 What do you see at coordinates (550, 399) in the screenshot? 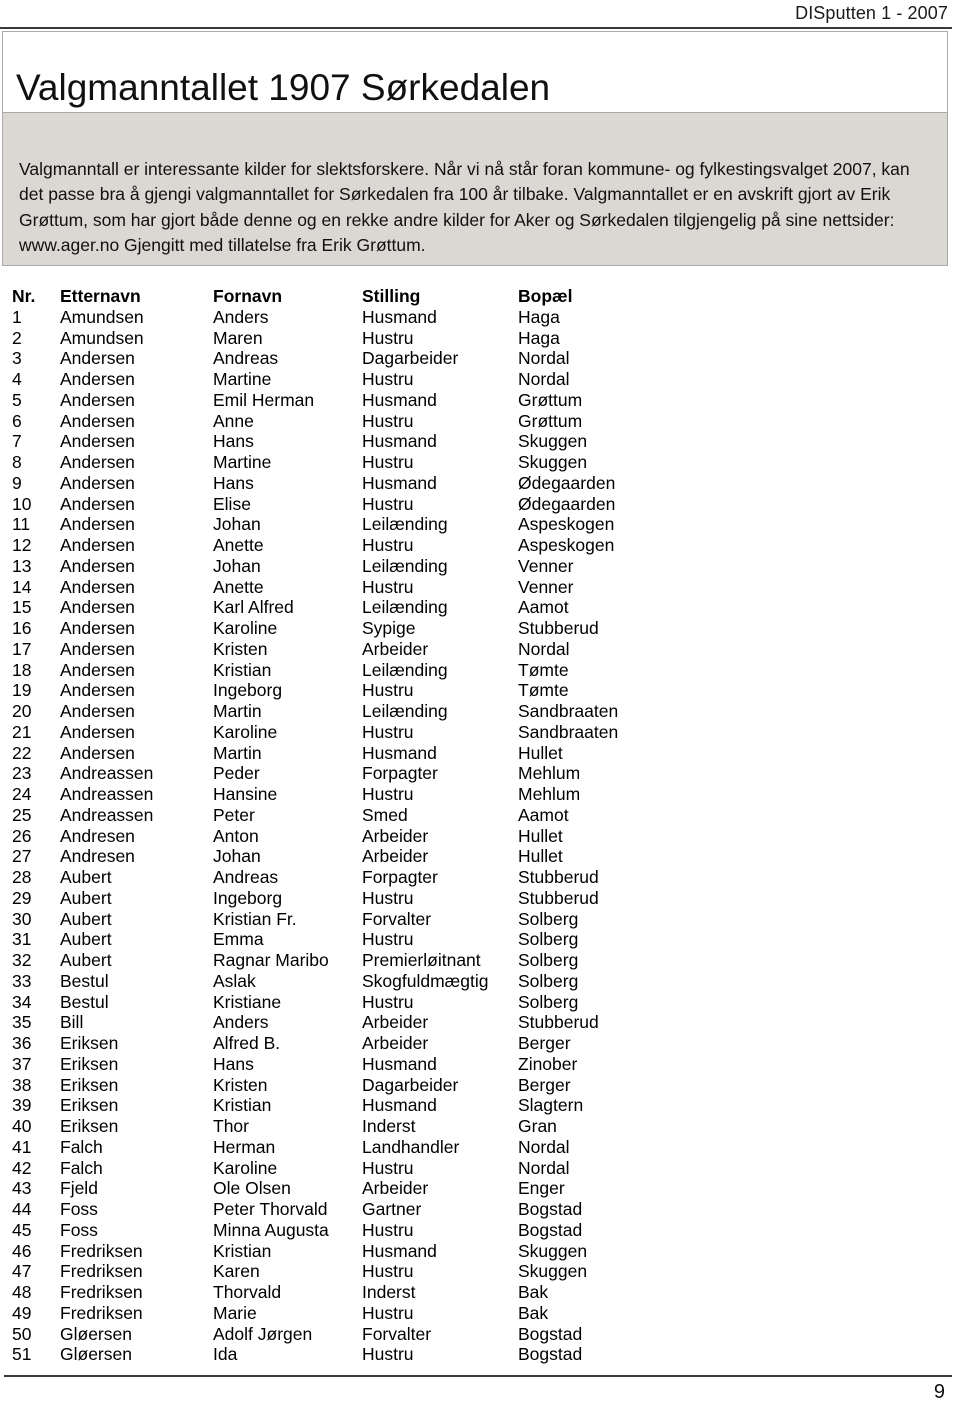
I see `cell-bopael: Grøttum` at bounding box center [550, 399].